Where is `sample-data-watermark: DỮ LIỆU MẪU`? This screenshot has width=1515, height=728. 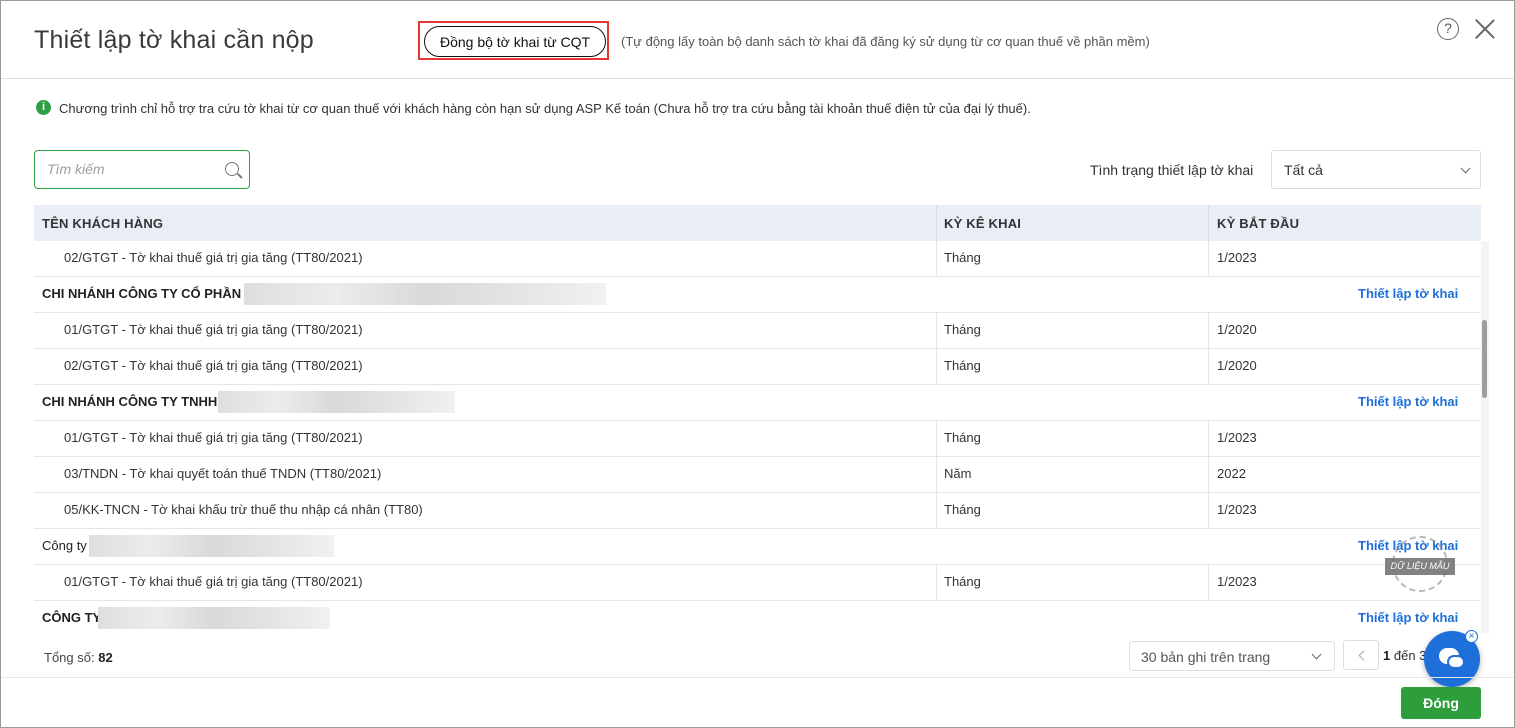 sample-data-watermark: DỮ LIỆU MẪU is located at coordinates (1420, 566).